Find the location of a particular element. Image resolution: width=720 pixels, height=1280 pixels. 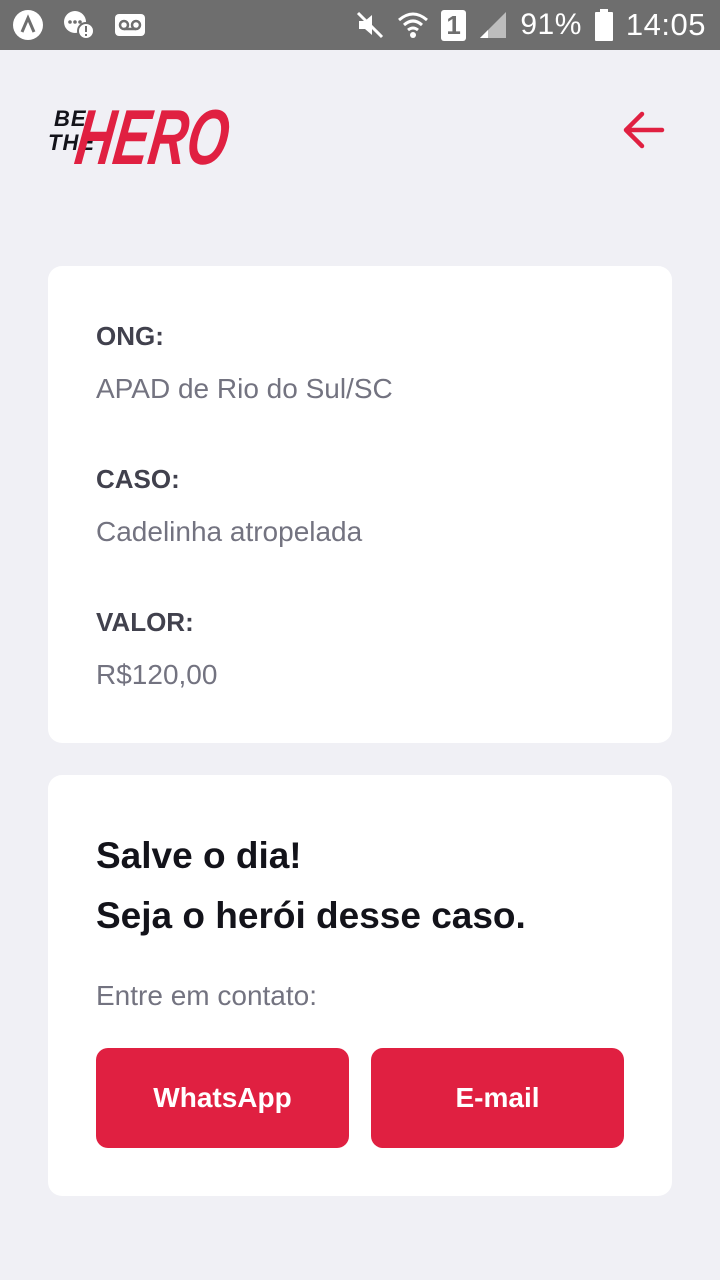

email-button: E-mail is located at coordinates (497, 1098).